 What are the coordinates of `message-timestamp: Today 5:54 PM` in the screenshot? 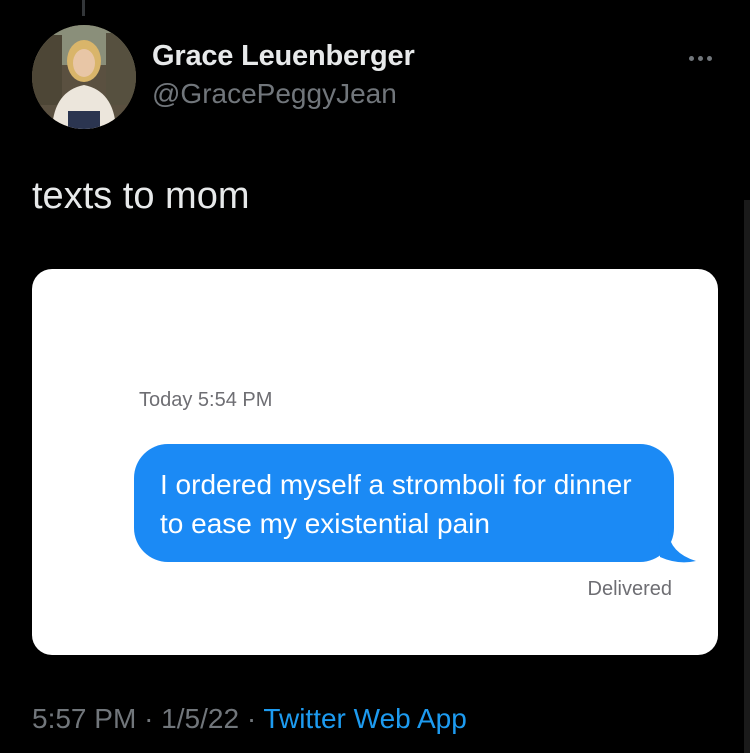 It's located at (206, 400).